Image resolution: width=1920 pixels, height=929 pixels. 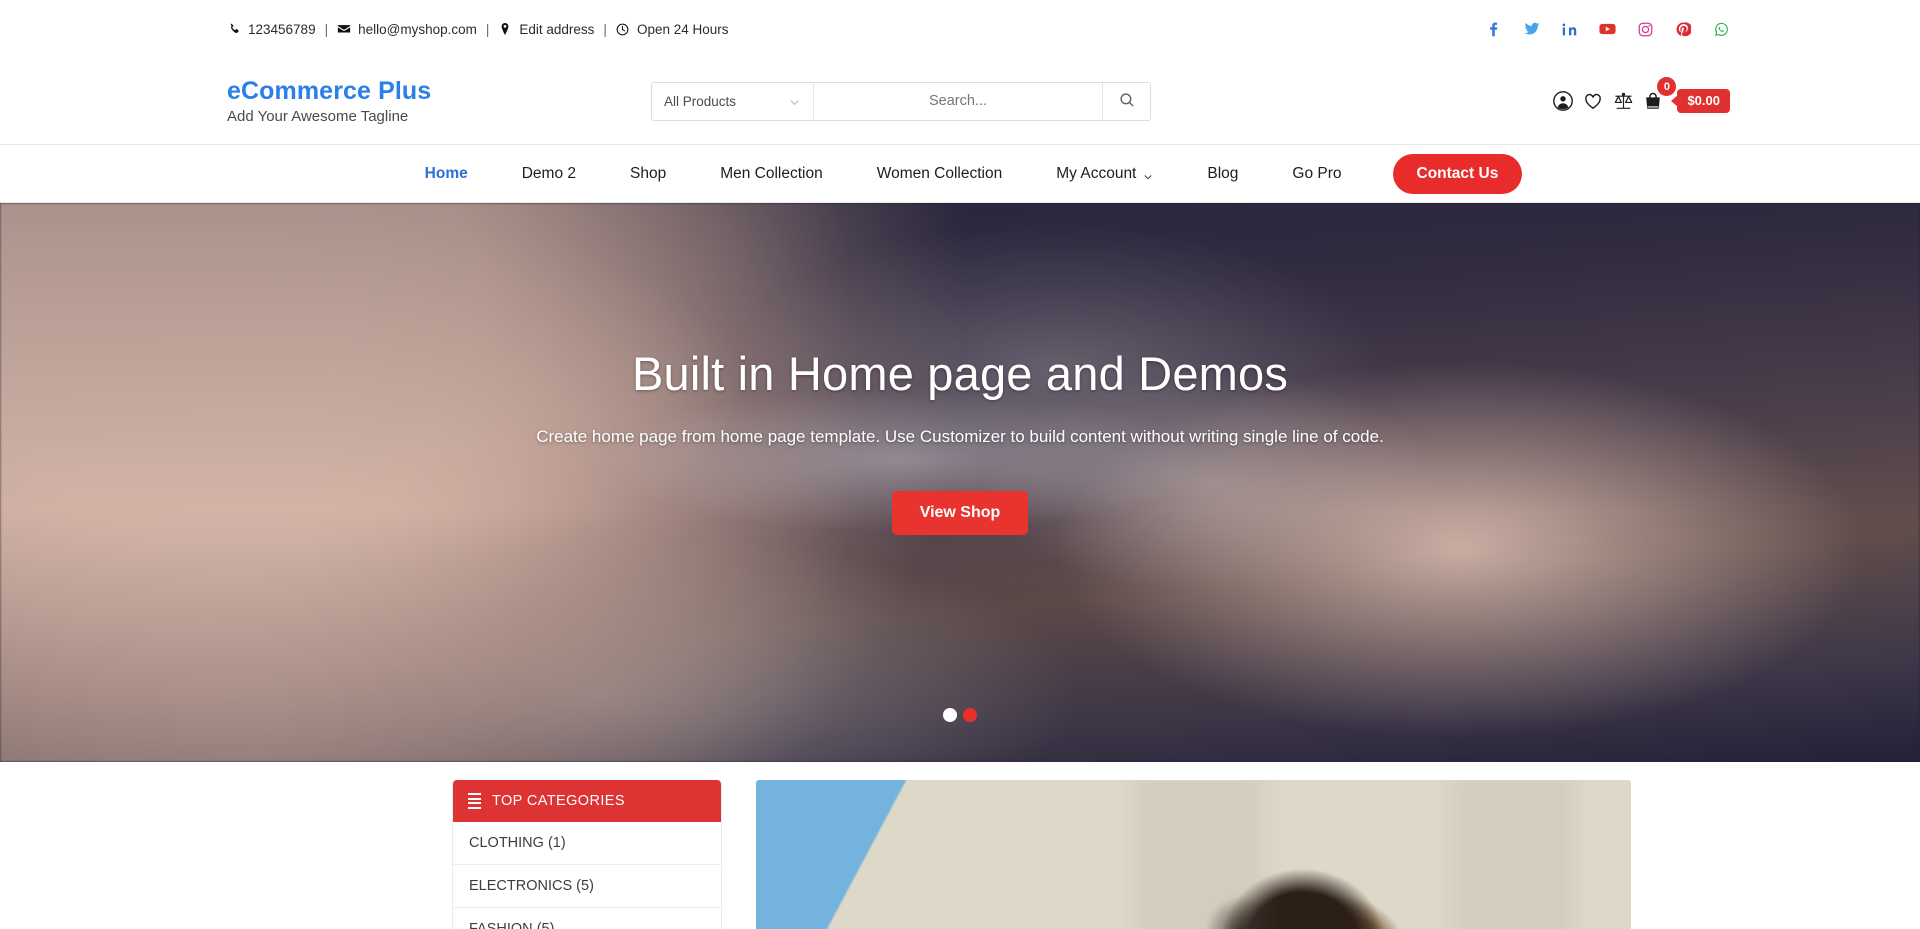 I want to click on nav-item-demo-2: Demo 2, so click(x=549, y=174).